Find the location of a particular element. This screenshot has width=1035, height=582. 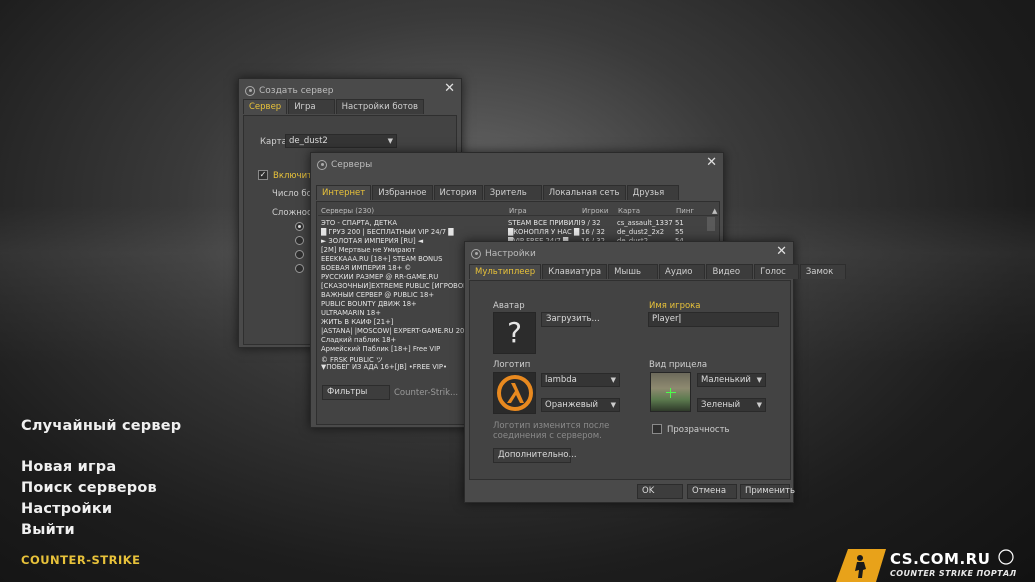

server-name-cell: █ ГРУЗ 200 | БЕСПЛАТНЫЙ VIP 24/7 █ is located at coordinates (387, 232).